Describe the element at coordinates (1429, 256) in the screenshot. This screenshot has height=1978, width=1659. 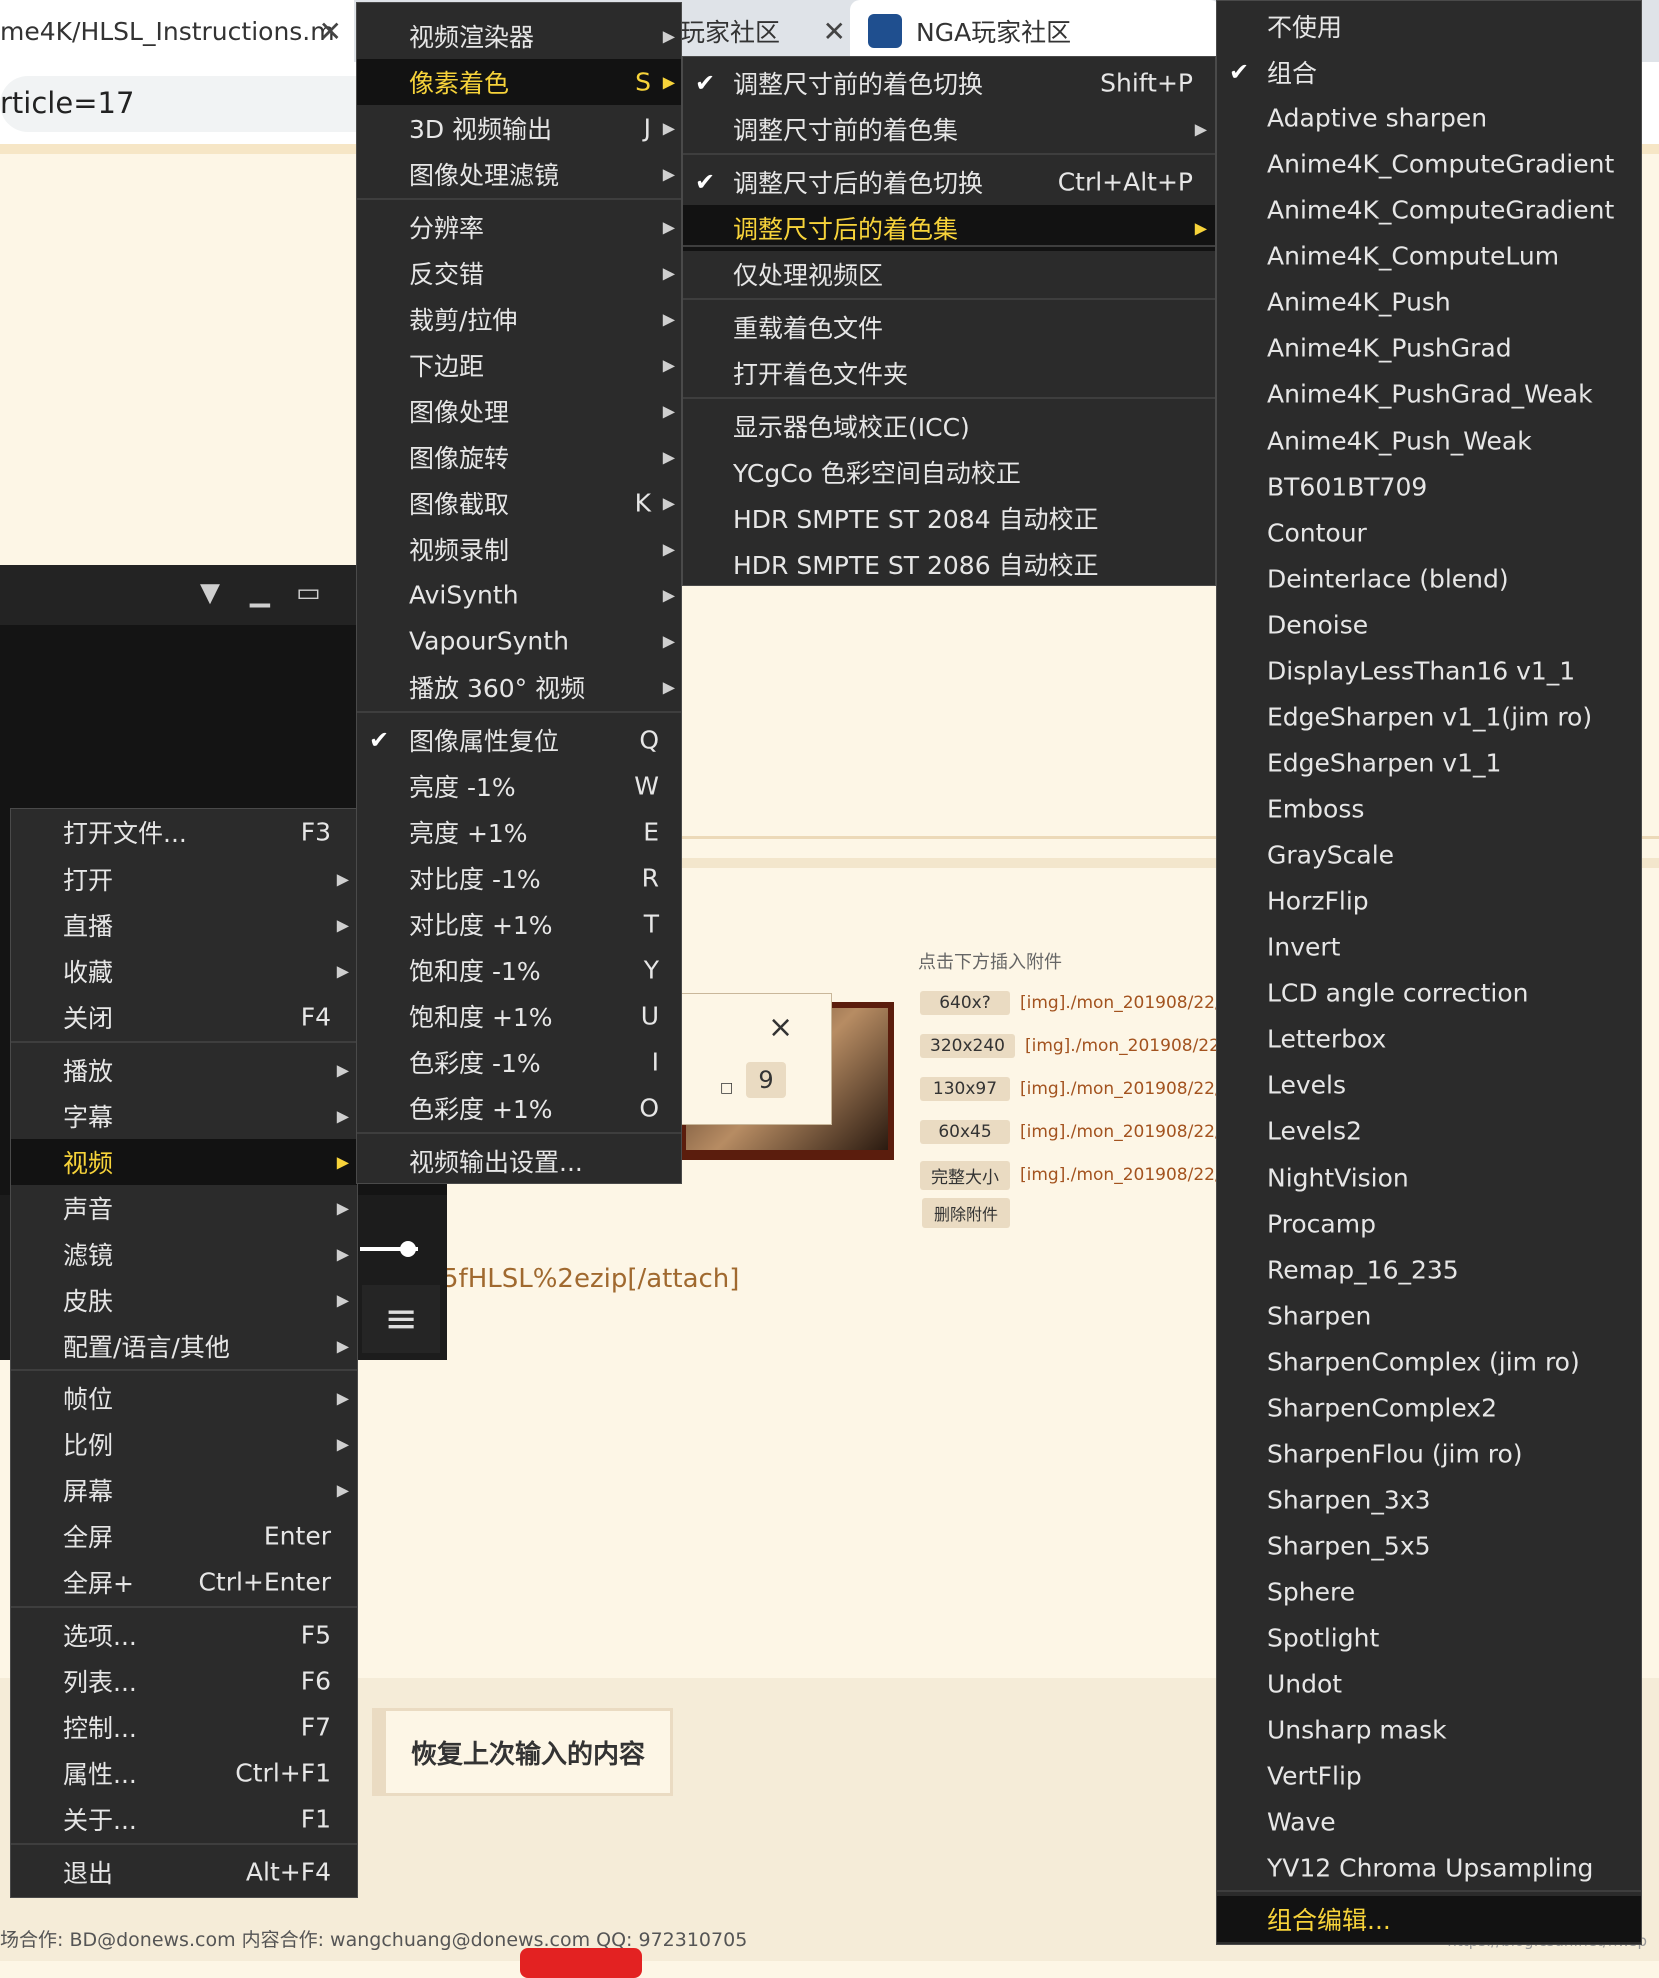
I see `menu-item: Anime4K_ComputeLum` at that location.